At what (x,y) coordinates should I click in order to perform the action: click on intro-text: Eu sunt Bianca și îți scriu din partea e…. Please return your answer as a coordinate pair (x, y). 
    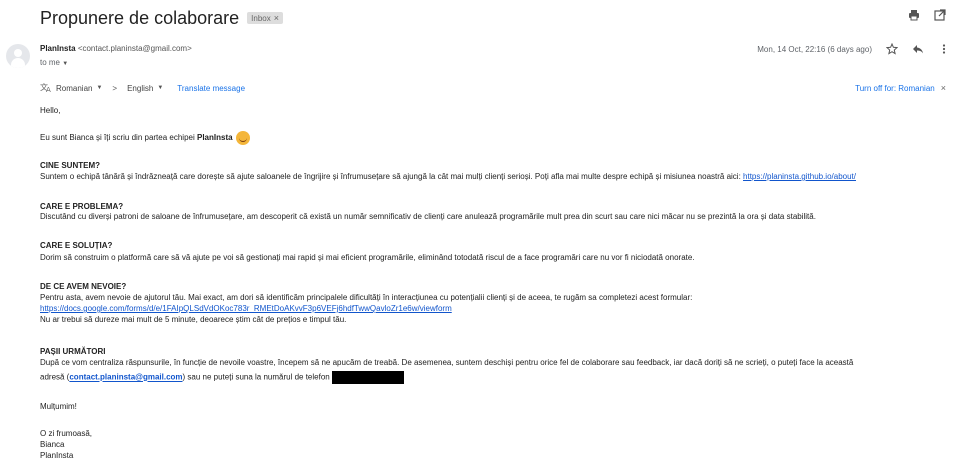
    Looking at the image, I should click on (118, 138).